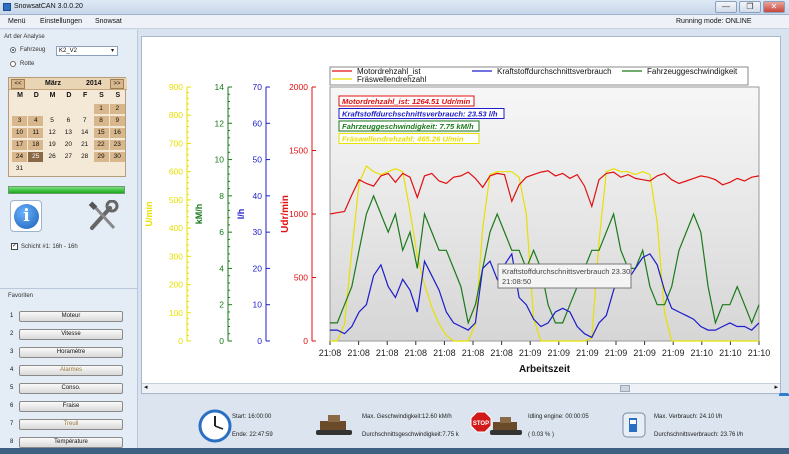 The image size is (789, 454). I want to click on calendar-day: 17, so click(19, 145).